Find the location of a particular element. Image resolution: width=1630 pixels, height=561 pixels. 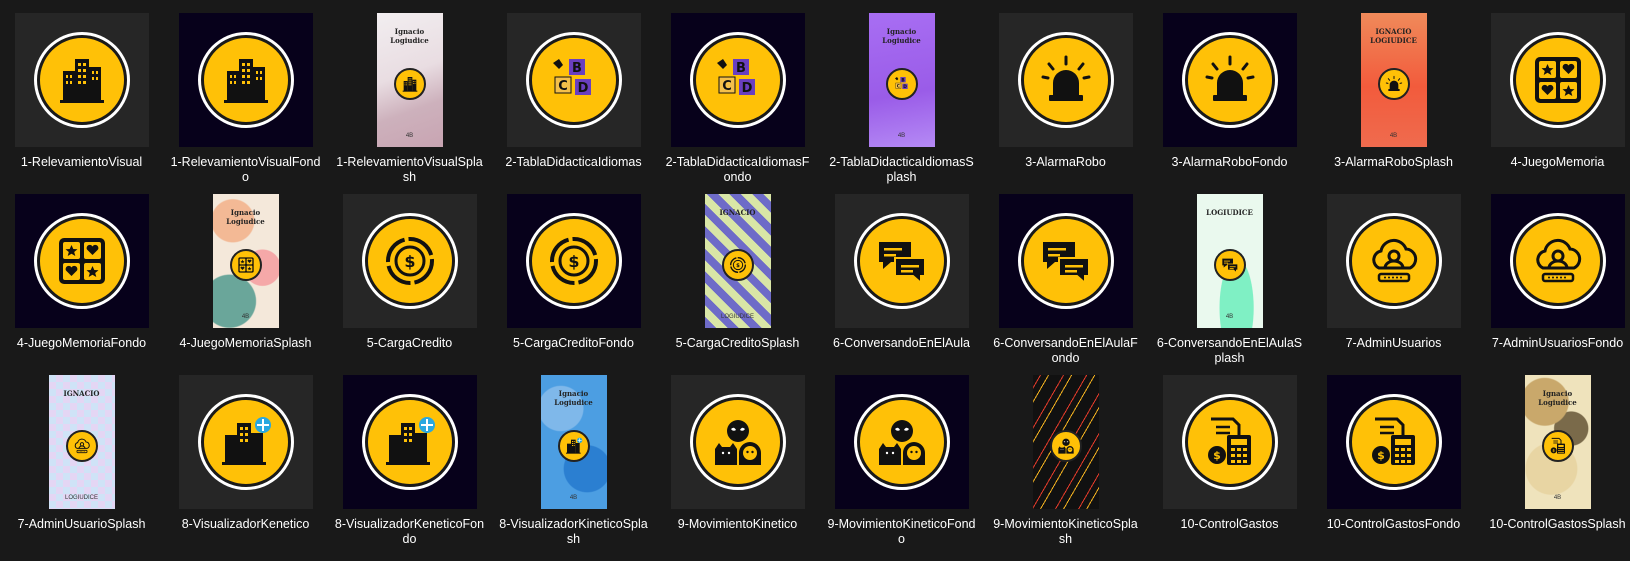

file-name: 7-AdminUsuarios is located at coordinates (1394, 343).